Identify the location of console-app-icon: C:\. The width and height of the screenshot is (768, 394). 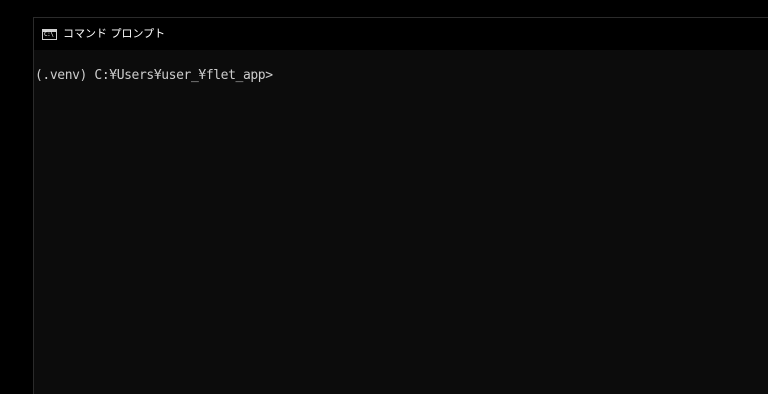
(49, 34).